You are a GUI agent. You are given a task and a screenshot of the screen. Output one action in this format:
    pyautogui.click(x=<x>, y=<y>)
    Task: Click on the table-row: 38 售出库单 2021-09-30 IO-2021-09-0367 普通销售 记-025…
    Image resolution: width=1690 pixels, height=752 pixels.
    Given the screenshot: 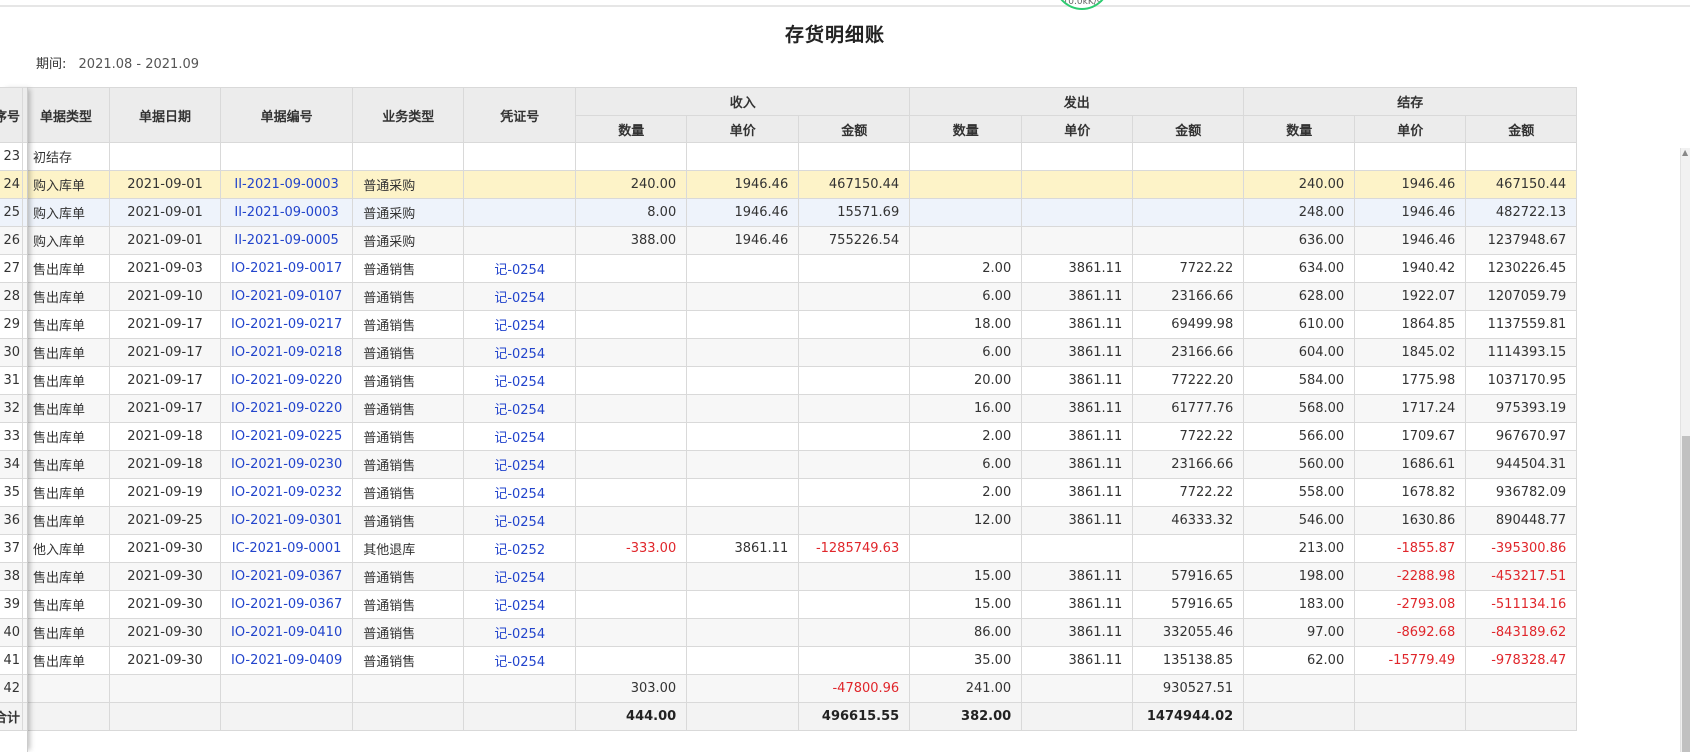 What is the action you would take?
    pyautogui.click(x=789, y=576)
    